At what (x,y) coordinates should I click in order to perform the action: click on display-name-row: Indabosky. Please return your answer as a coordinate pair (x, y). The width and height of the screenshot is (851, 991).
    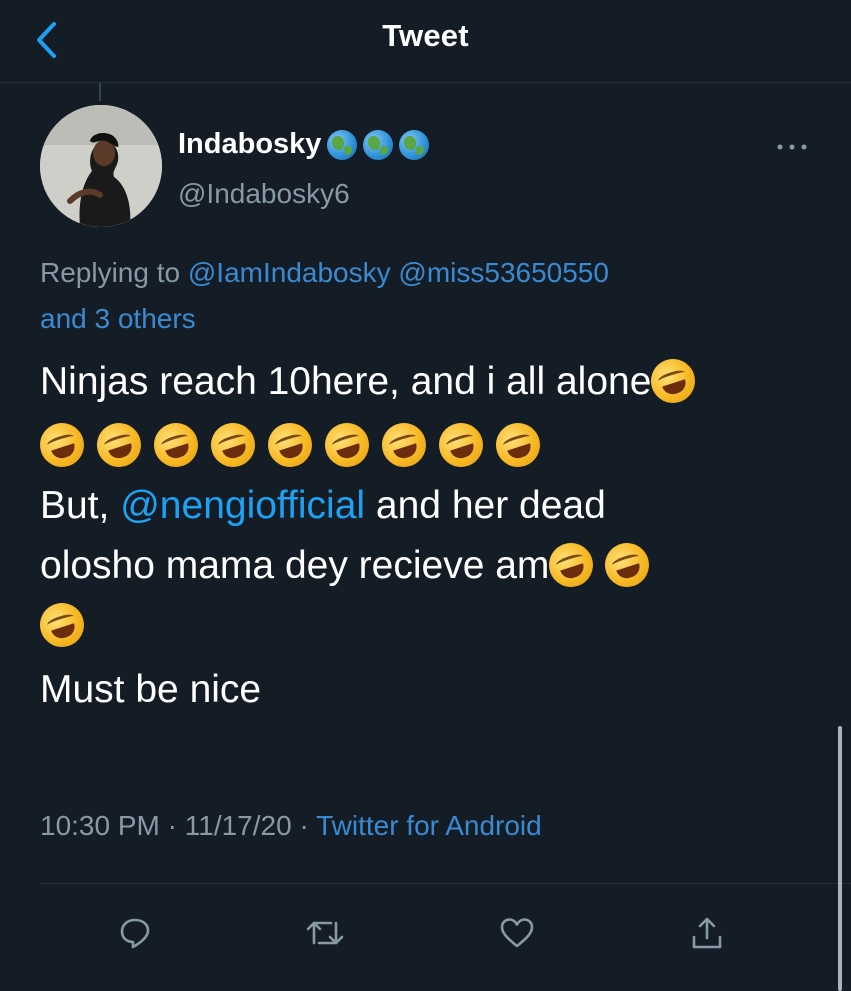
    Looking at the image, I should click on (304, 144).